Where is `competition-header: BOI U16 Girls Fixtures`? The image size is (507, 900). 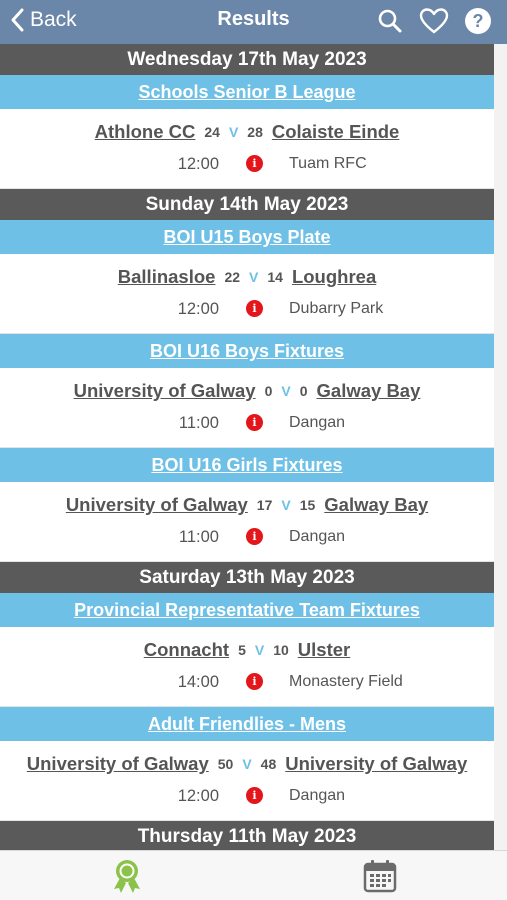 competition-header: BOI U16 Girls Fixtures is located at coordinates (247, 465).